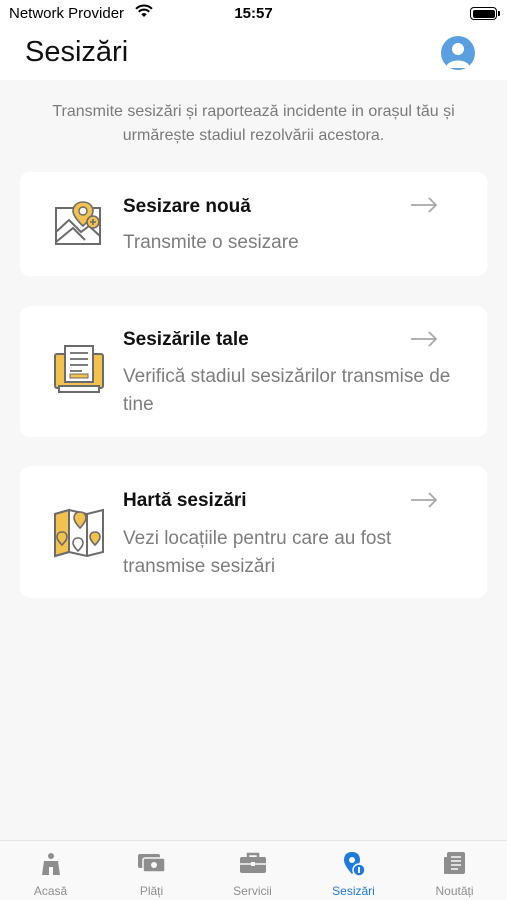  Describe the element at coordinates (50, 891) in the screenshot. I see `tab-label: Acasă` at that location.